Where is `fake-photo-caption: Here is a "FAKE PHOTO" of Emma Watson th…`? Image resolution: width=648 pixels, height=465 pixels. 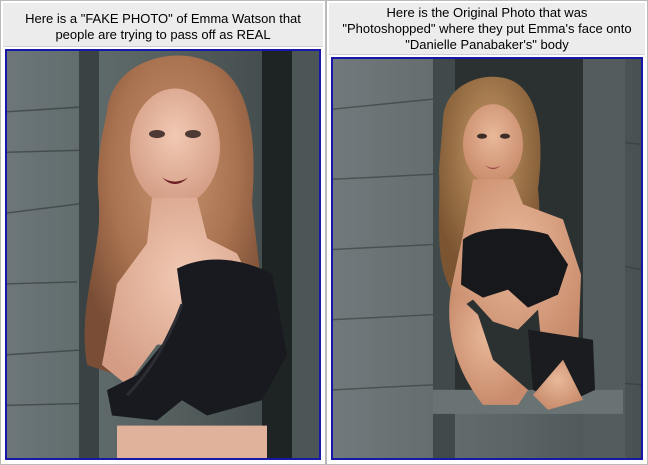
fake-photo-caption: Here is a "FAKE PHOTO" of Emma Watson th… is located at coordinates (163, 25).